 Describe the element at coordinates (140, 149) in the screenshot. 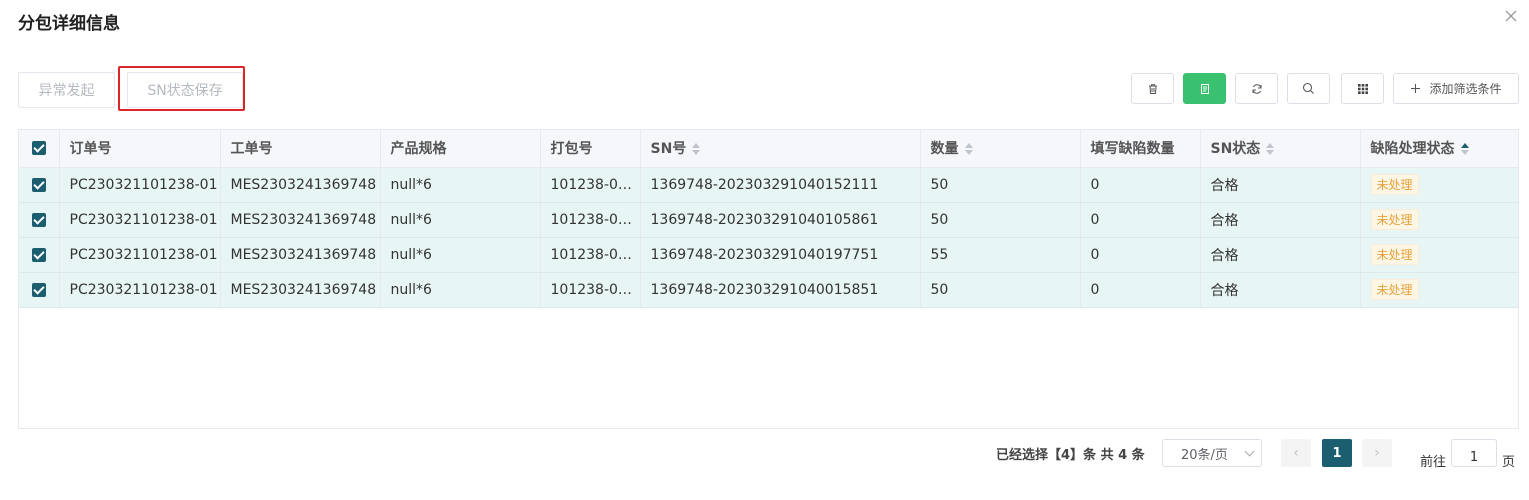

I see `col-order-no: 订单号` at that location.